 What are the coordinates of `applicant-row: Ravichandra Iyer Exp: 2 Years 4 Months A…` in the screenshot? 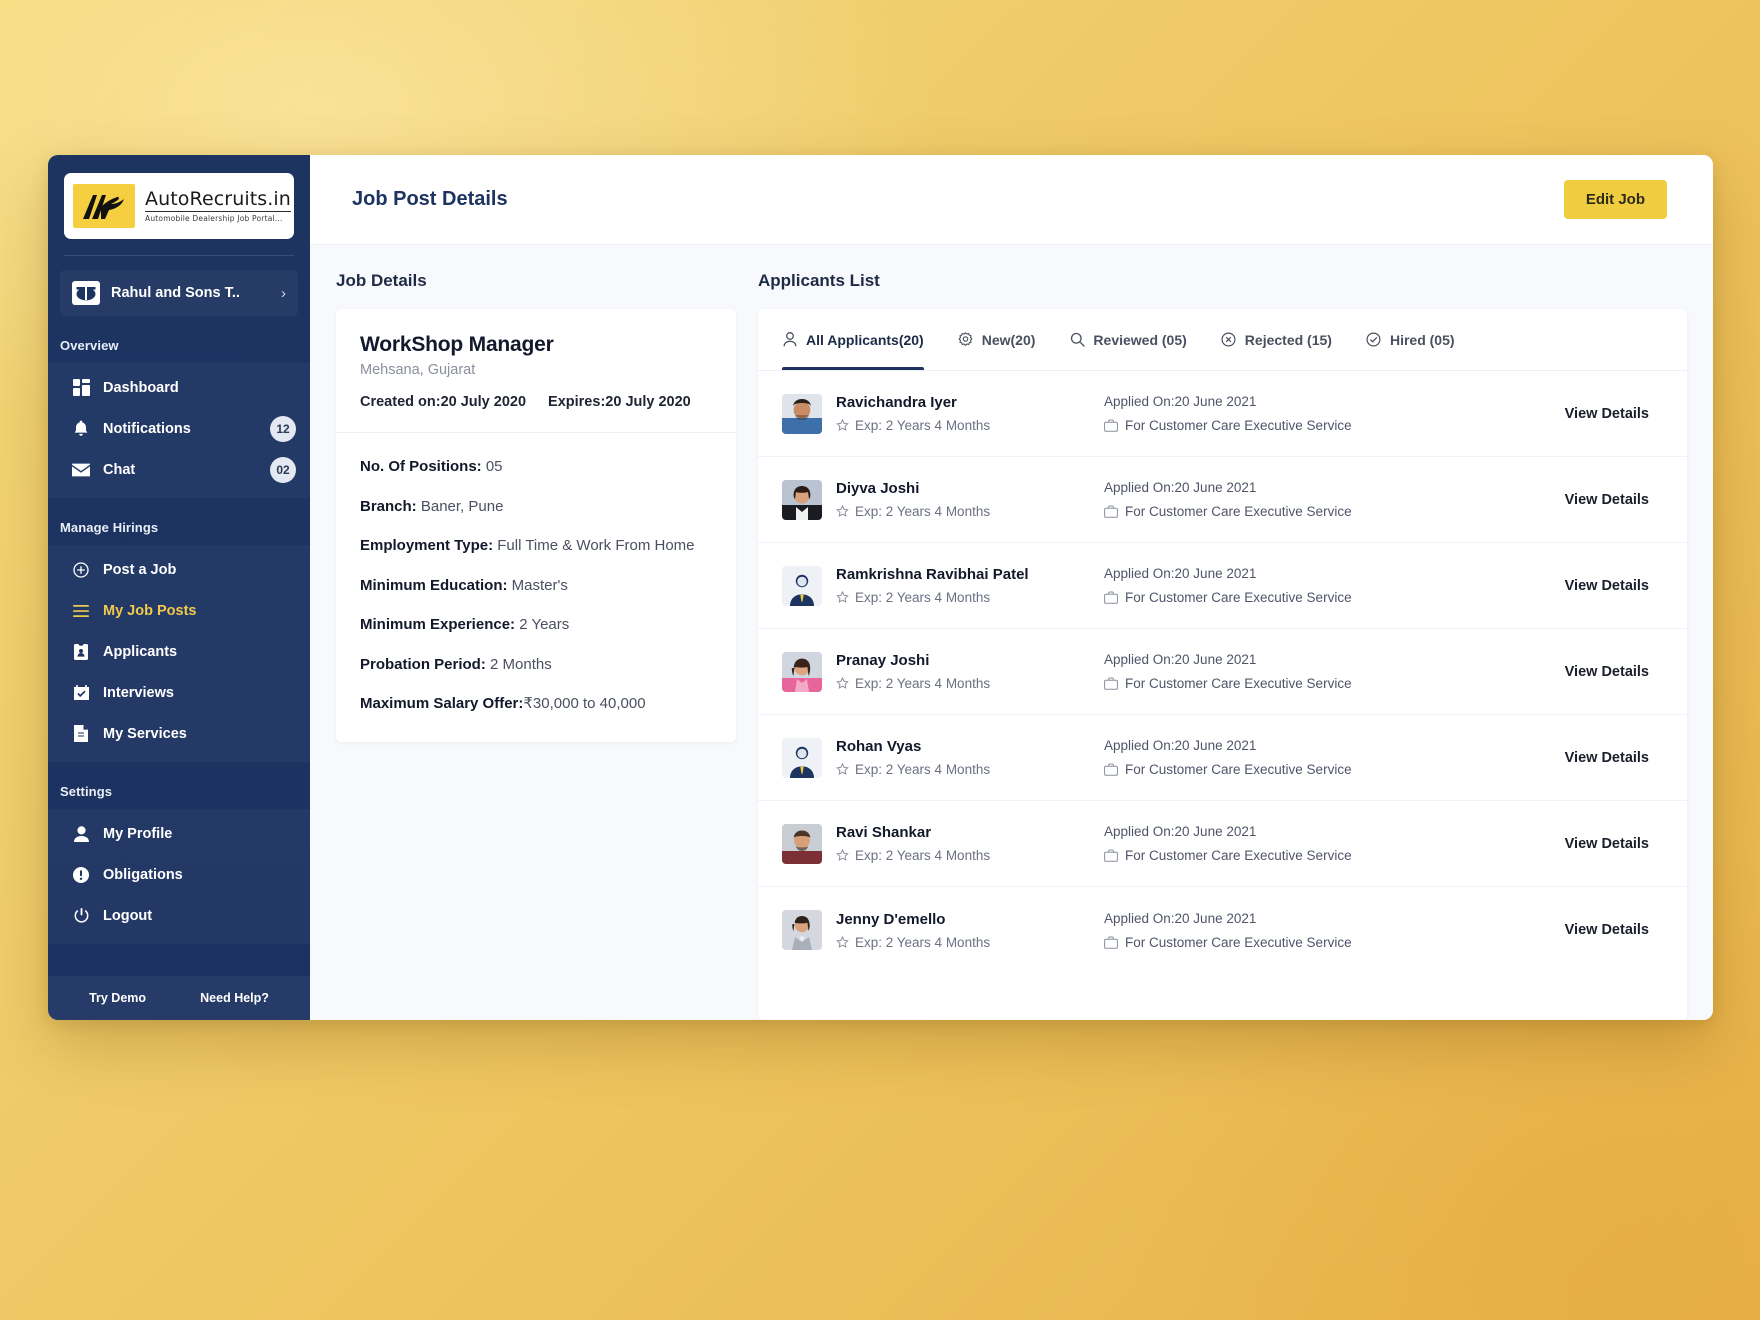 It's located at (1222, 414).